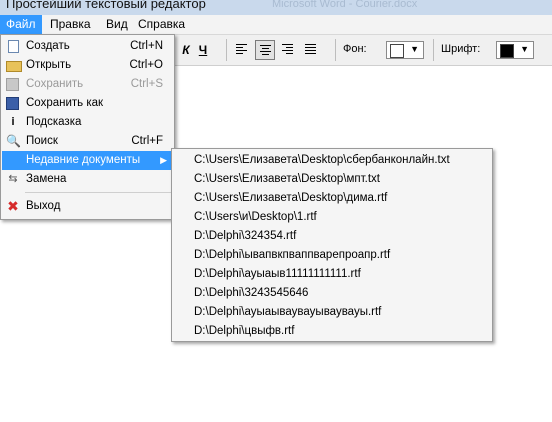 This screenshot has height=422, width=552. Describe the element at coordinates (87, 122) in the screenshot. I see `menu-item-hint: ⅰ Подсказка` at that location.